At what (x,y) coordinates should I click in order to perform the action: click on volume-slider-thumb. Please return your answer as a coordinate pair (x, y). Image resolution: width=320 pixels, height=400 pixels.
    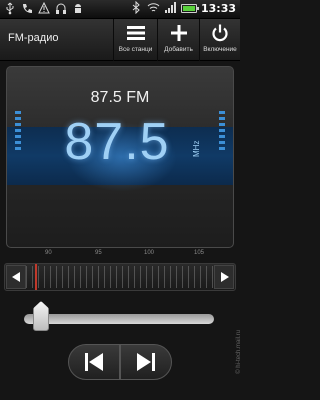
    Looking at the image, I should click on (41, 316).